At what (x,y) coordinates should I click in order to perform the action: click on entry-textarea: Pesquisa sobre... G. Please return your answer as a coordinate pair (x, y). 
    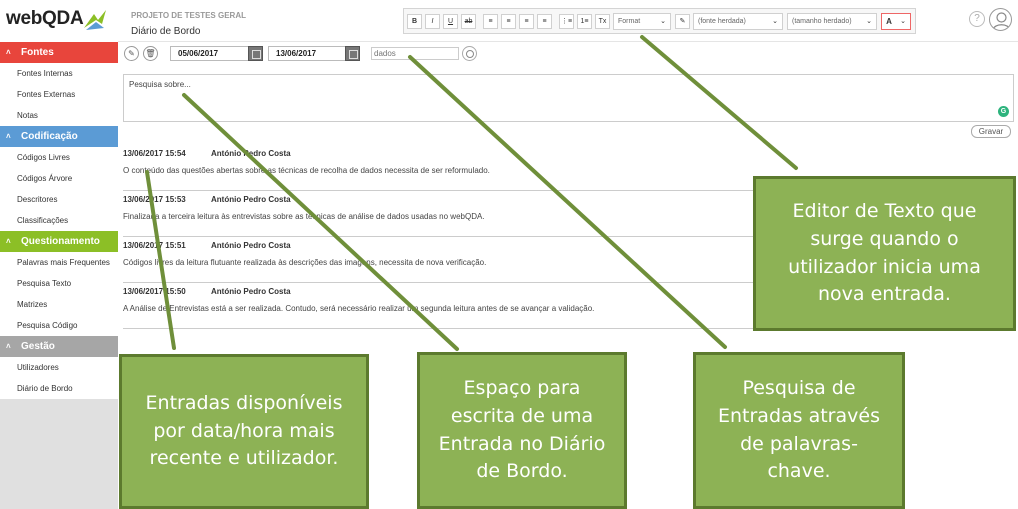
    Looking at the image, I should click on (568, 98).